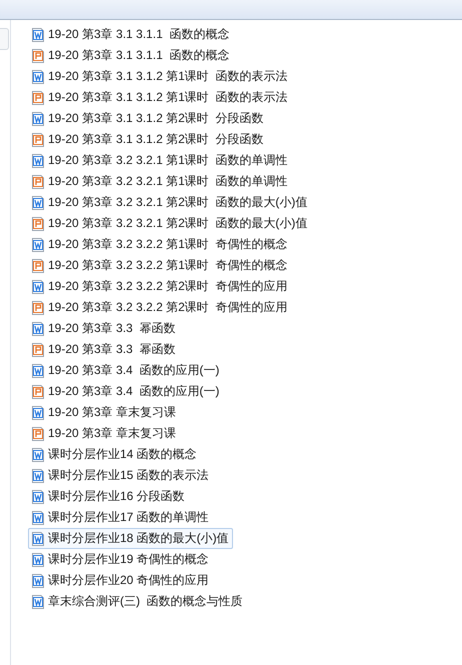 The image size is (462, 665). I want to click on file-name: 课时分层作业18 函数的最大(小)值, so click(138, 538).